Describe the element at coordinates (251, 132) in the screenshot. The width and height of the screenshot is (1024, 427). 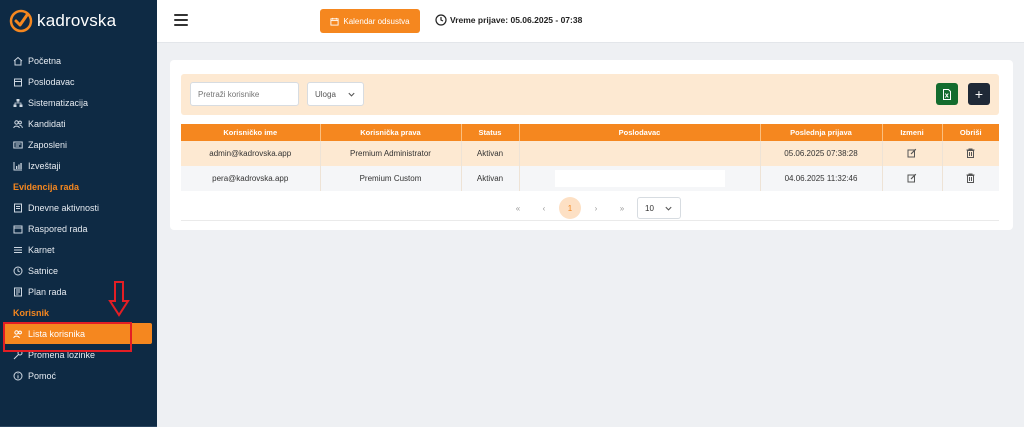
I see `col-header-username: Korisničko ime` at that location.